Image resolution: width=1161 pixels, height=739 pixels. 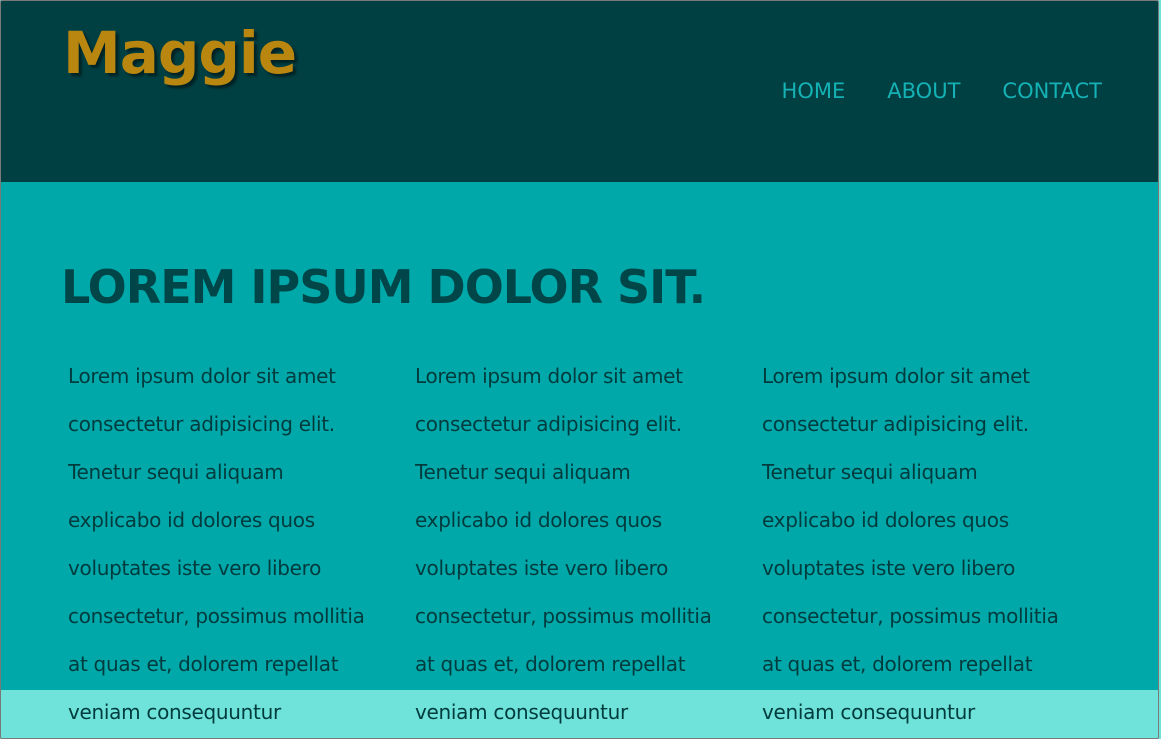 I want to click on nav-link-about: ABOUT, so click(x=923, y=91).